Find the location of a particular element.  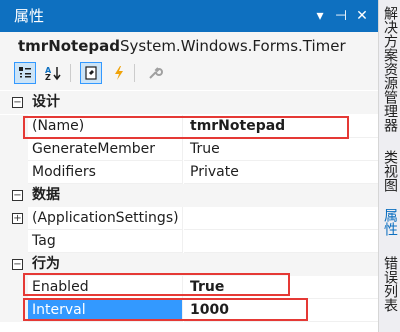

object-selector: tmrNotepad System.Windows.Forms.Timer is located at coordinates (189, 46).